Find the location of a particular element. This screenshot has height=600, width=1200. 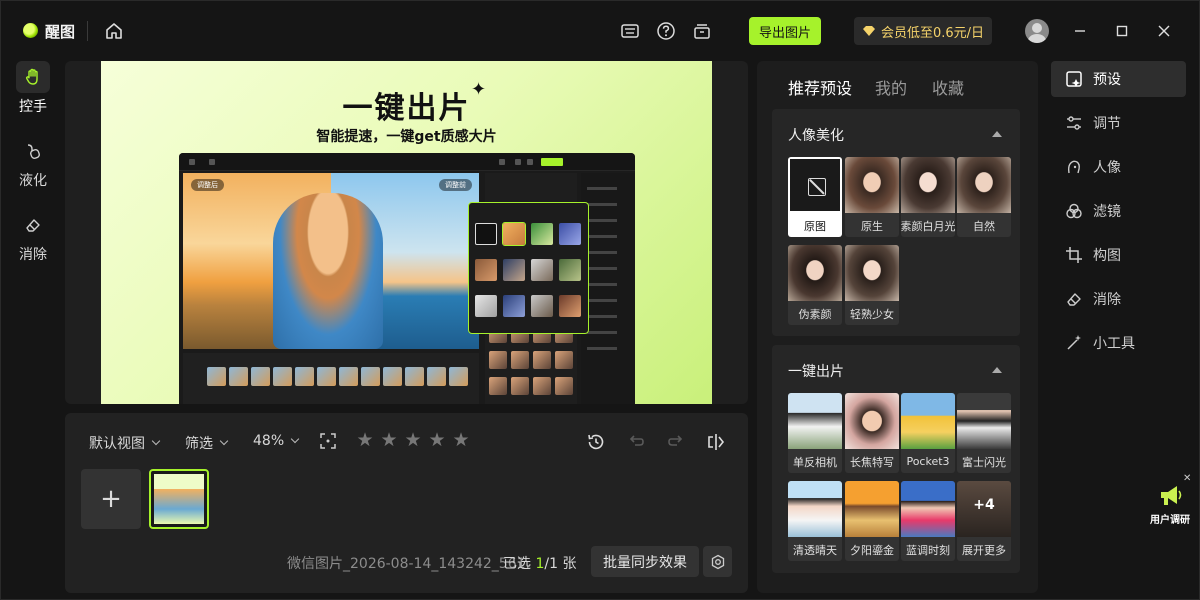

poster-subtitle: 智能提速，一键get质感大片 is located at coordinates (406, 137).